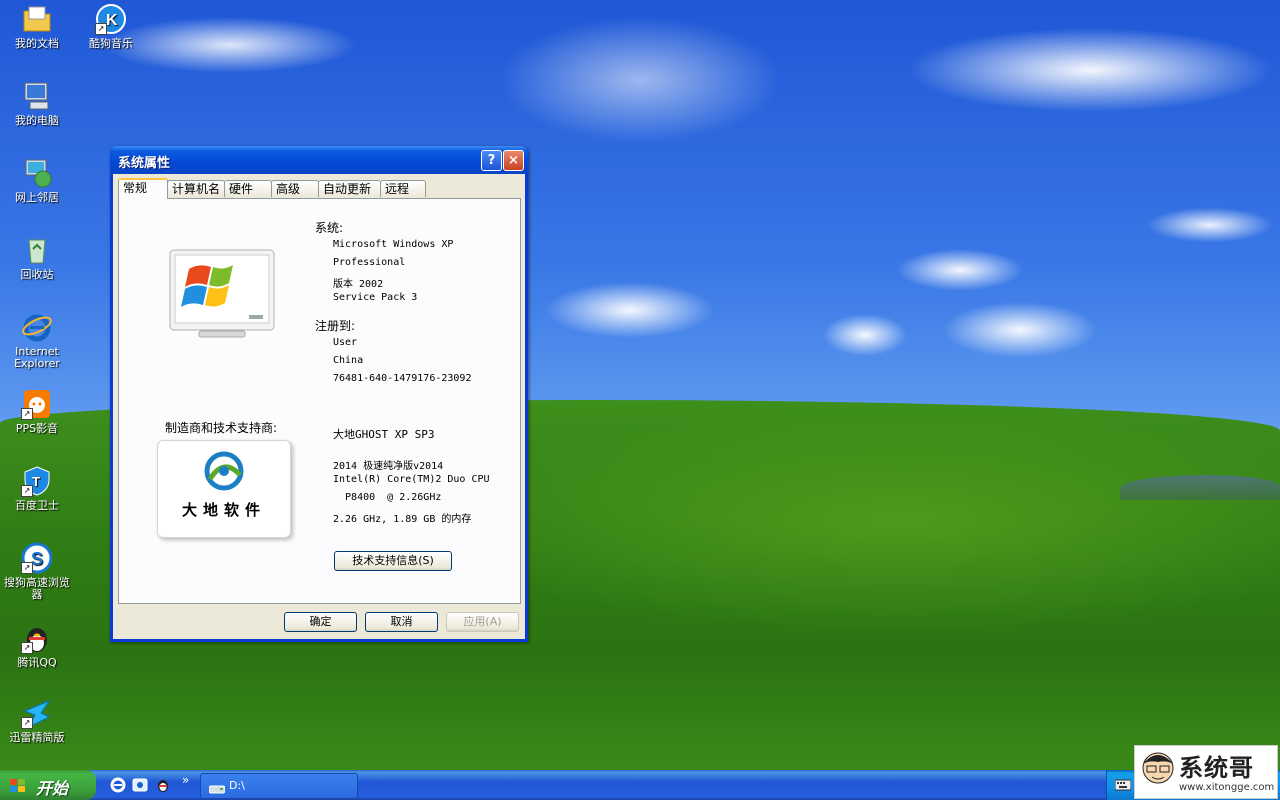 The image size is (1280, 804). What do you see at coordinates (37, 638) in the screenshot?
I see `qq-penguin-icon: ↗` at bounding box center [37, 638].